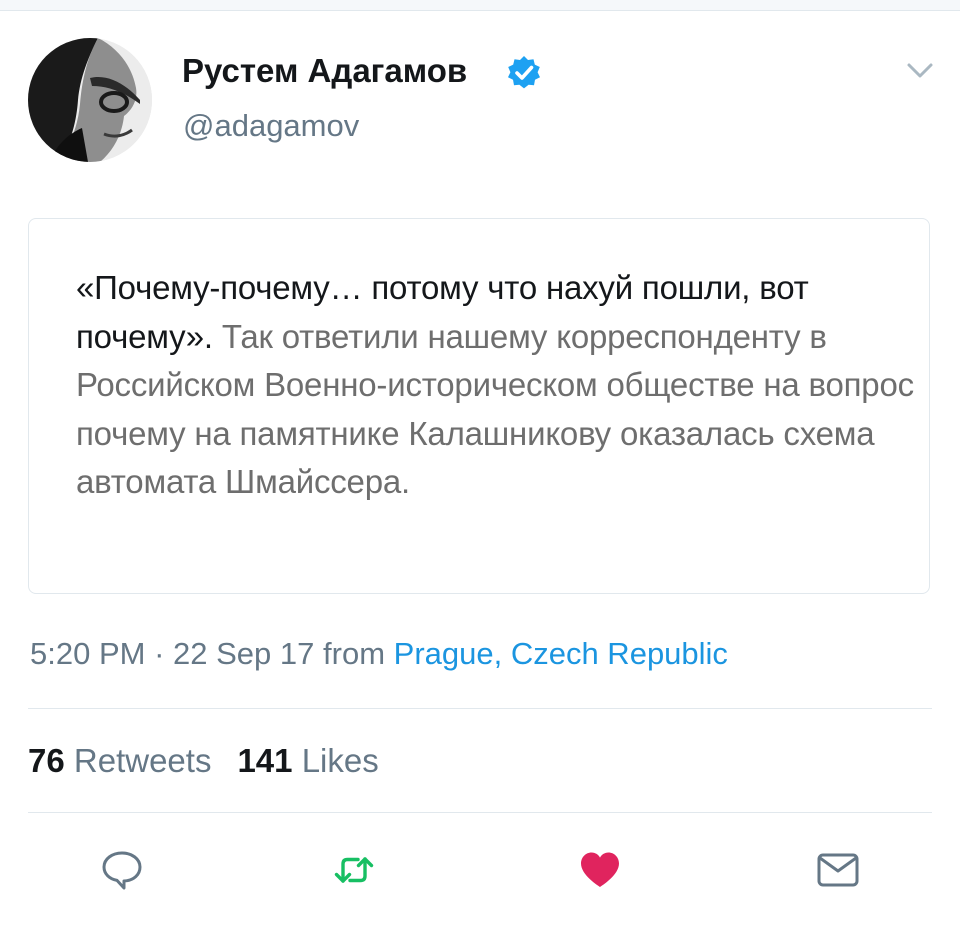 The image size is (960, 934). I want to click on envelope-icon, so click(838, 870).